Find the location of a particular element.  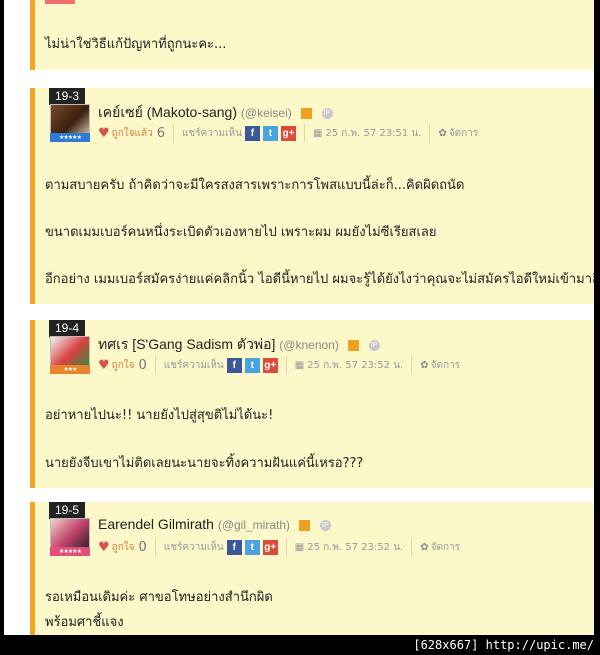

like-count: 6 is located at coordinates (160, 133).